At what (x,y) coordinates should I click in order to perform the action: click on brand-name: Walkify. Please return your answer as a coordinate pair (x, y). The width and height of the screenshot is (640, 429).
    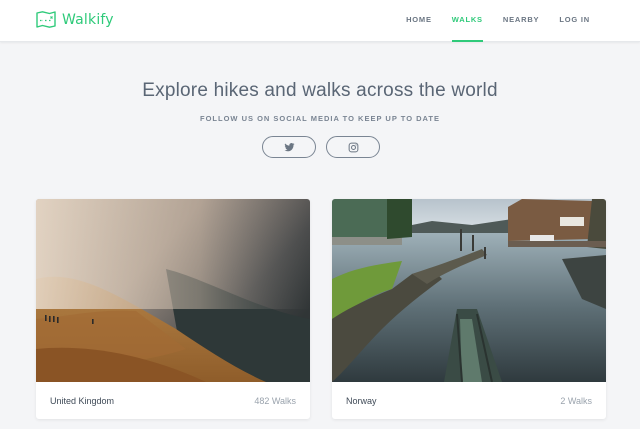
    Looking at the image, I should click on (88, 19).